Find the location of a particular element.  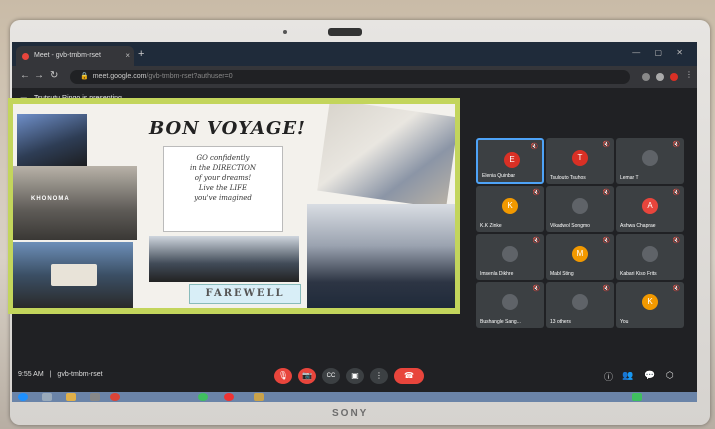

taskbar-chrome-icon is located at coordinates (115, 397).